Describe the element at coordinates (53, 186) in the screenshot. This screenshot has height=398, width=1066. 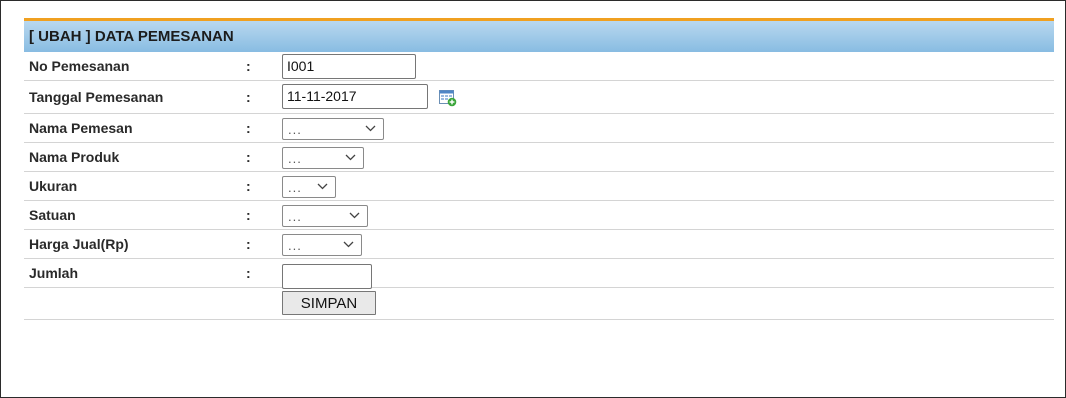
I see `ukuran-label: Ukuran` at that location.